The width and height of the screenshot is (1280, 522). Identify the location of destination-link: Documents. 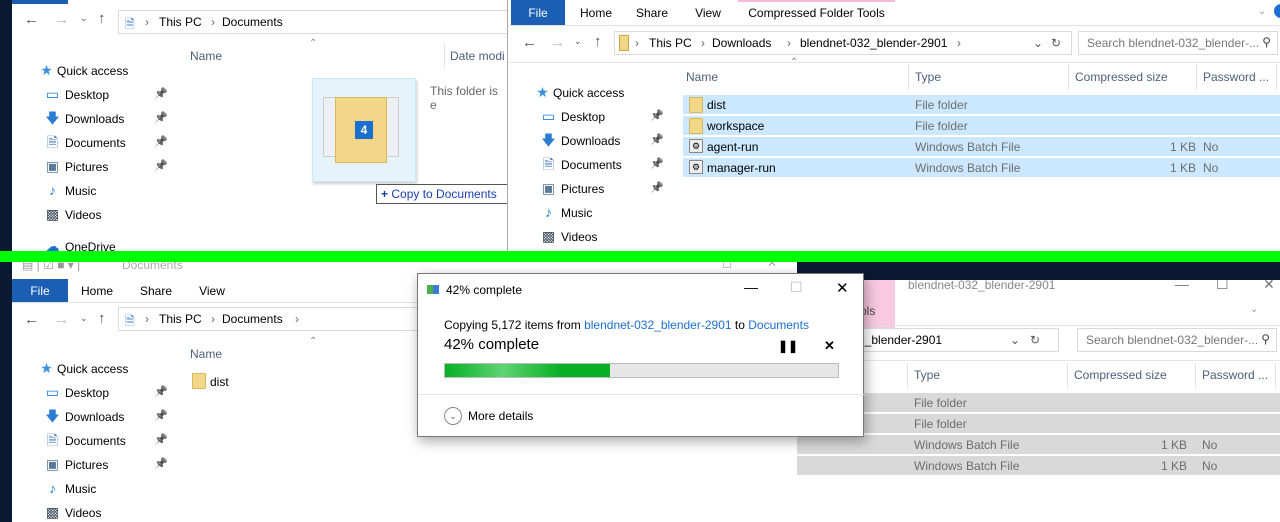
(778, 325).